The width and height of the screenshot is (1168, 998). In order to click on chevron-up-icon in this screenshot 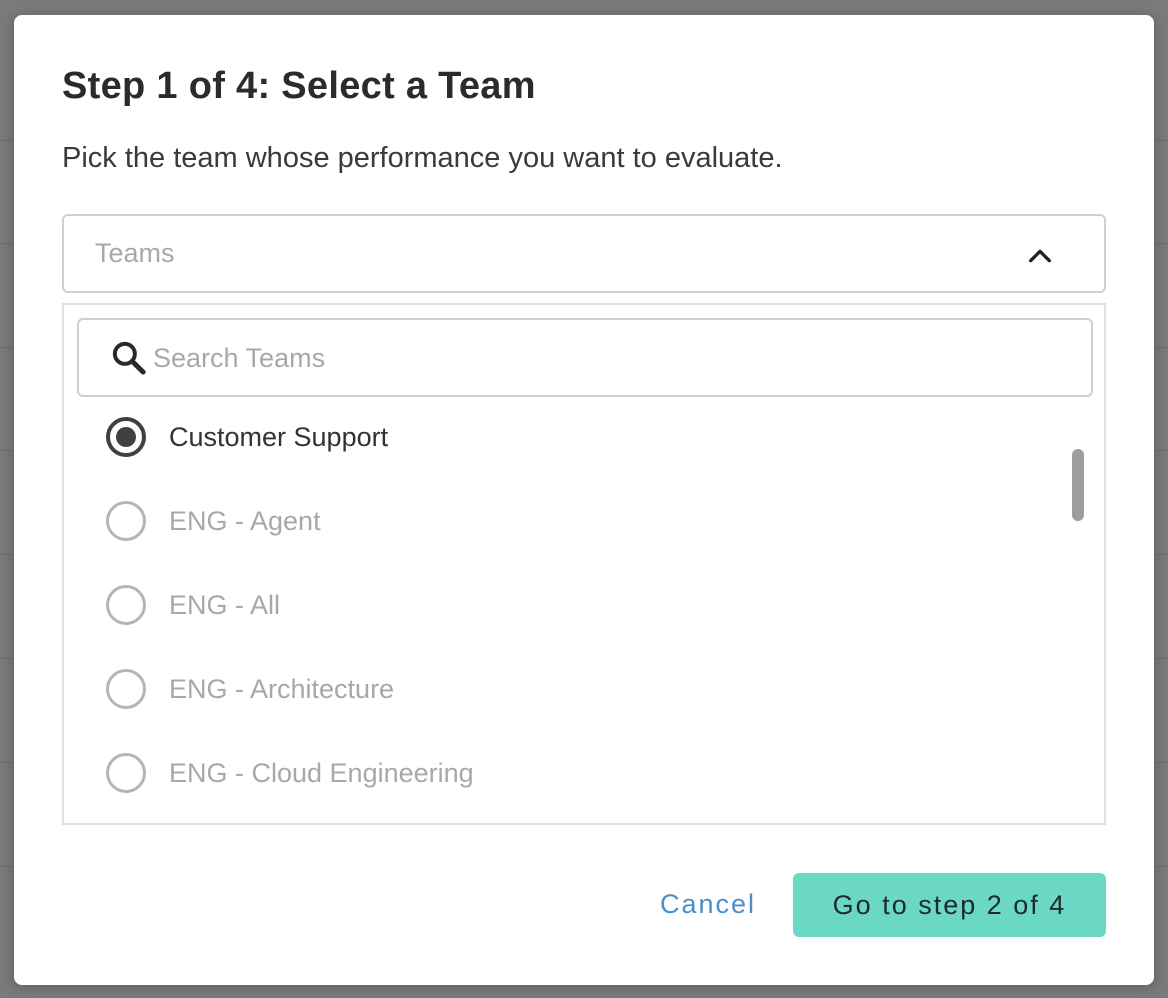, I will do `click(1040, 256)`.